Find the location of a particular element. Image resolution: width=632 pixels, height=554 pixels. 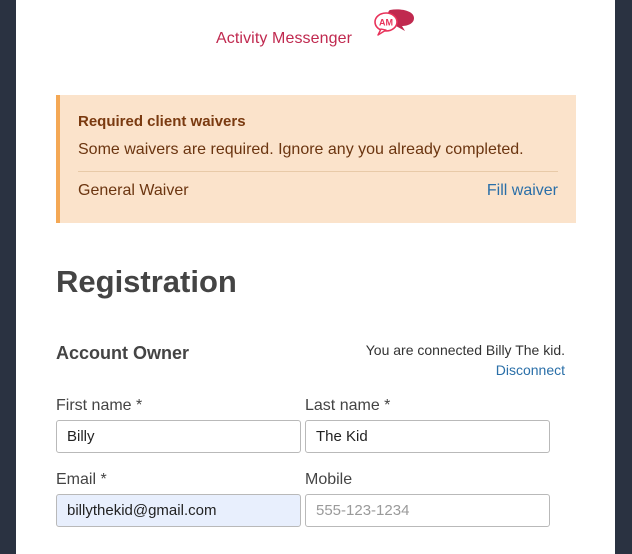

waiver-name: General Waiver is located at coordinates (133, 190).